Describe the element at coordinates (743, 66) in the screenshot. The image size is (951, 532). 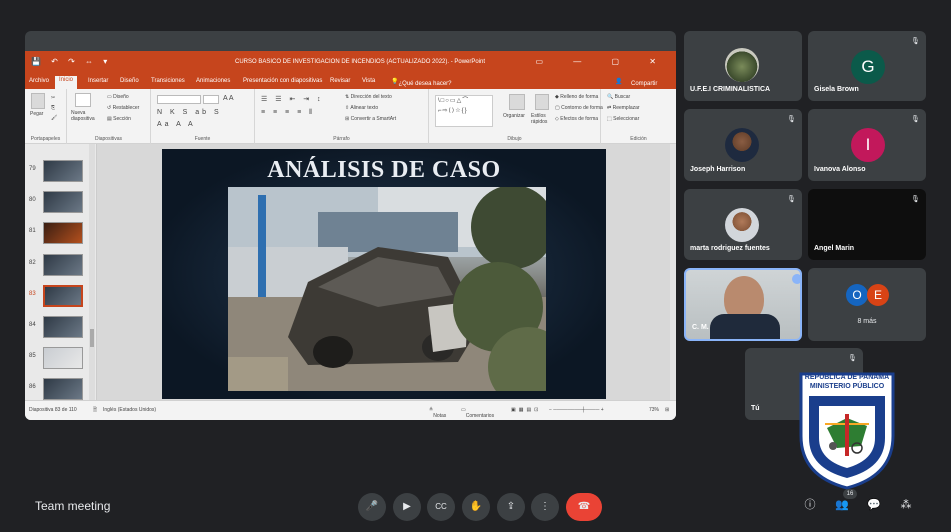
I see `participant-tile-ufei: U.F.E.I CRIMINALISTICA` at that location.